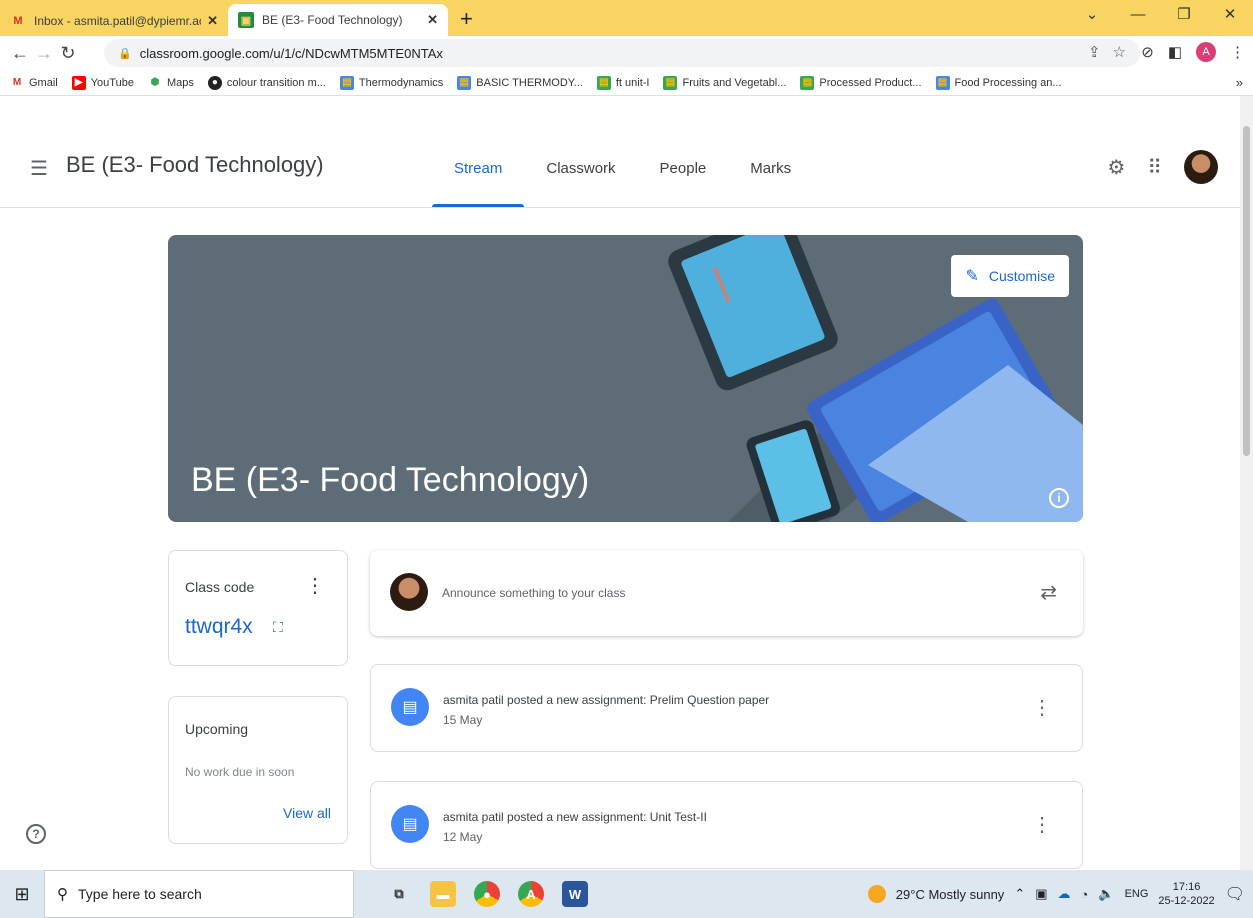 The width and height of the screenshot is (1253, 918). I want to click on tab-marks: Marks, so click(770, 168).